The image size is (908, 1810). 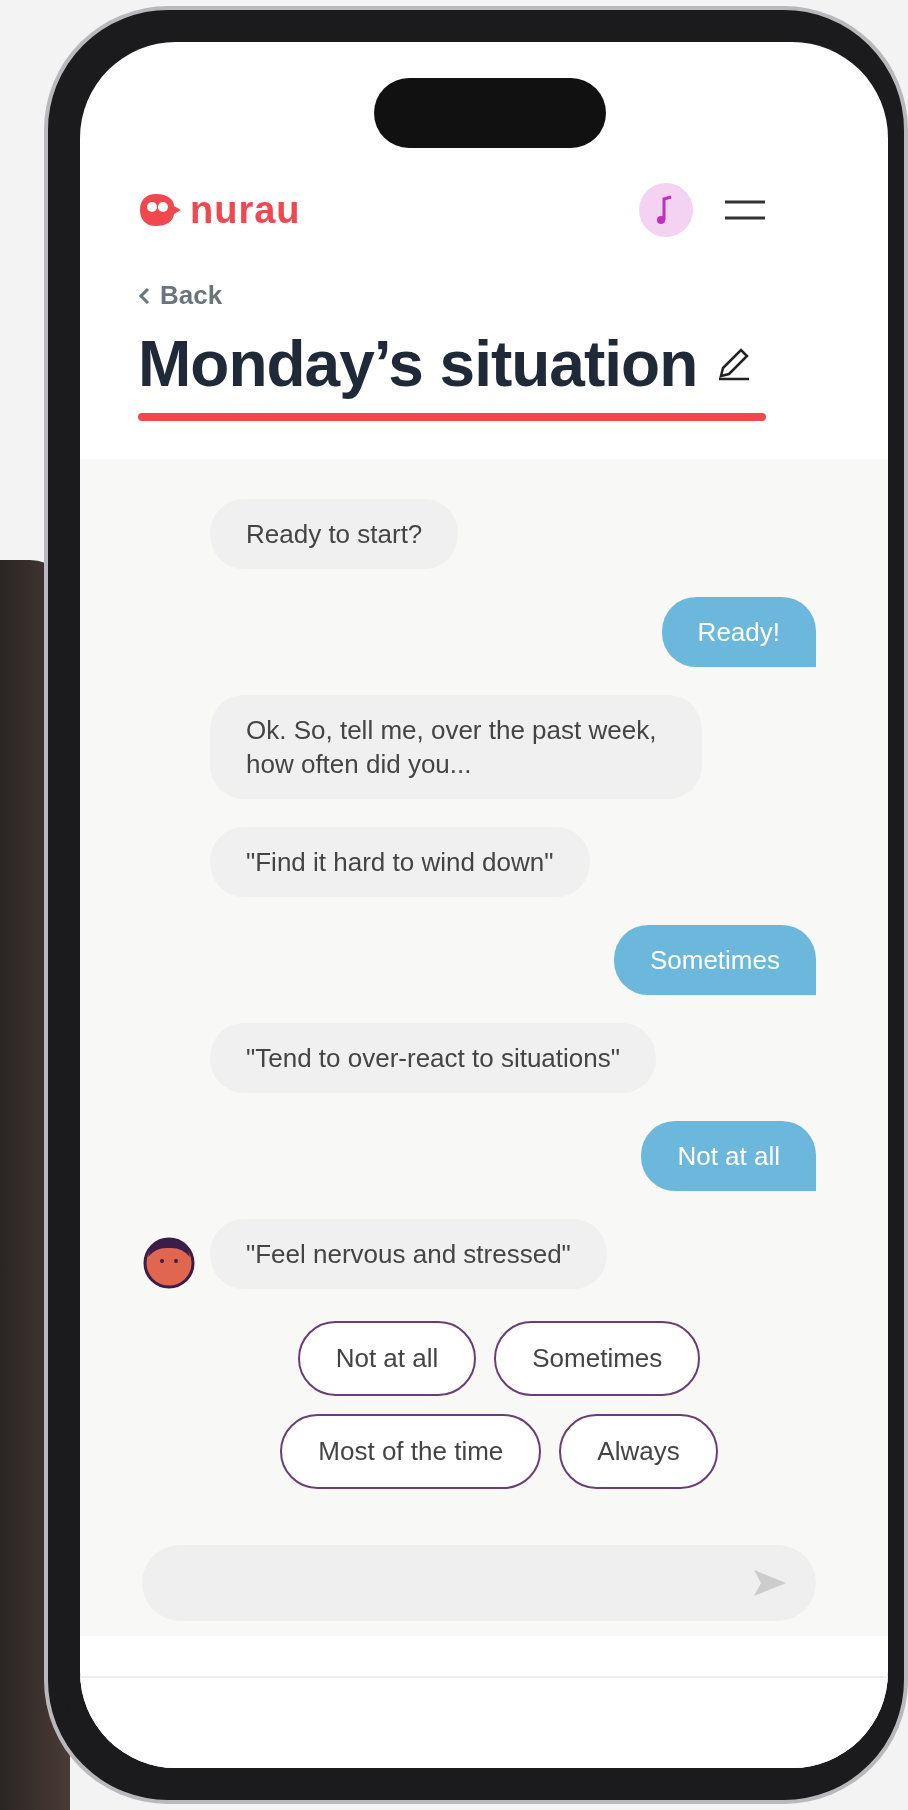 What do you see at coordinates (411, 1451) in the screenshot?
I see `quick-reply-button: Most of the time` at bounding box center [411, 1451].